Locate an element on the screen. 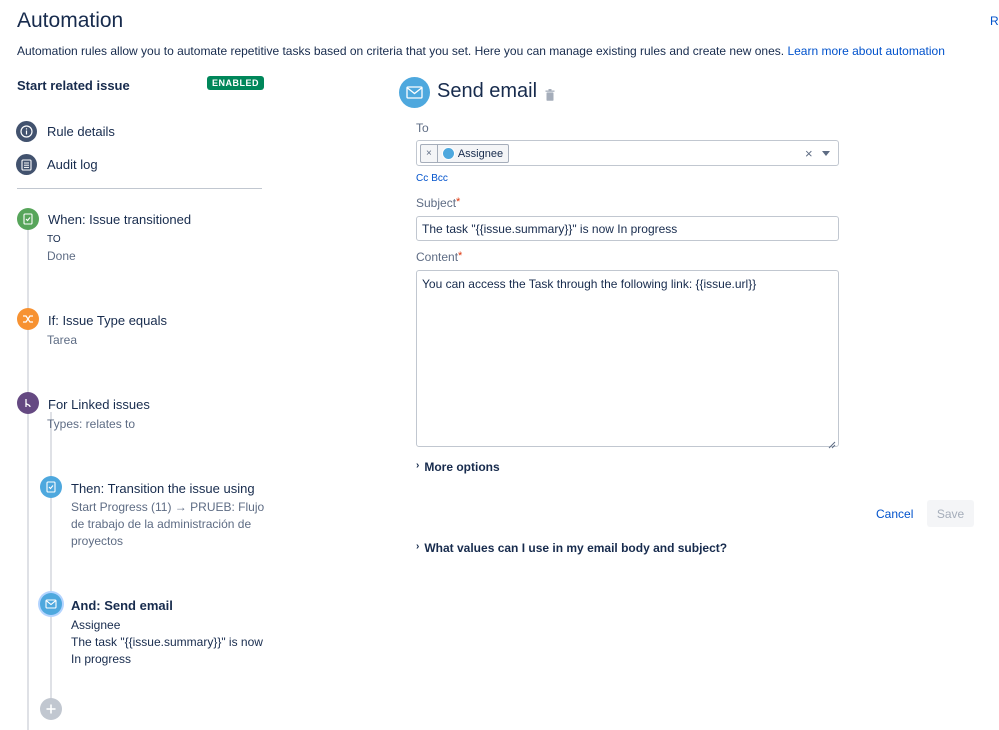  plus-icon is located at coordinates (51, 709).